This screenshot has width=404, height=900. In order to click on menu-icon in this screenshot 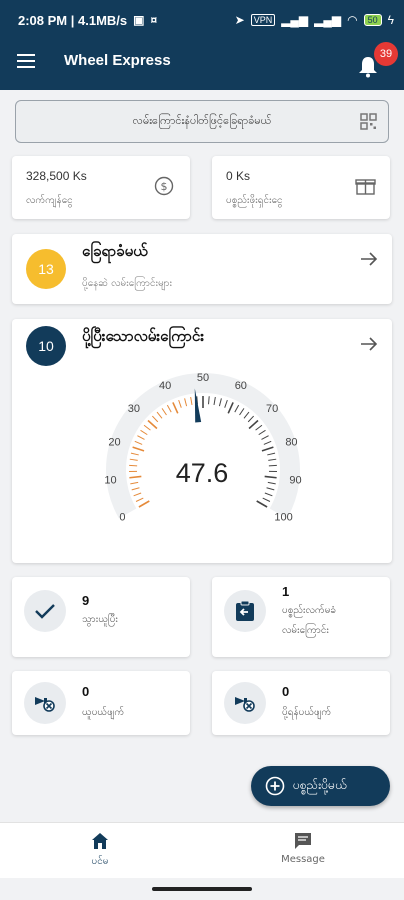, I will do `click(26, 61)`.